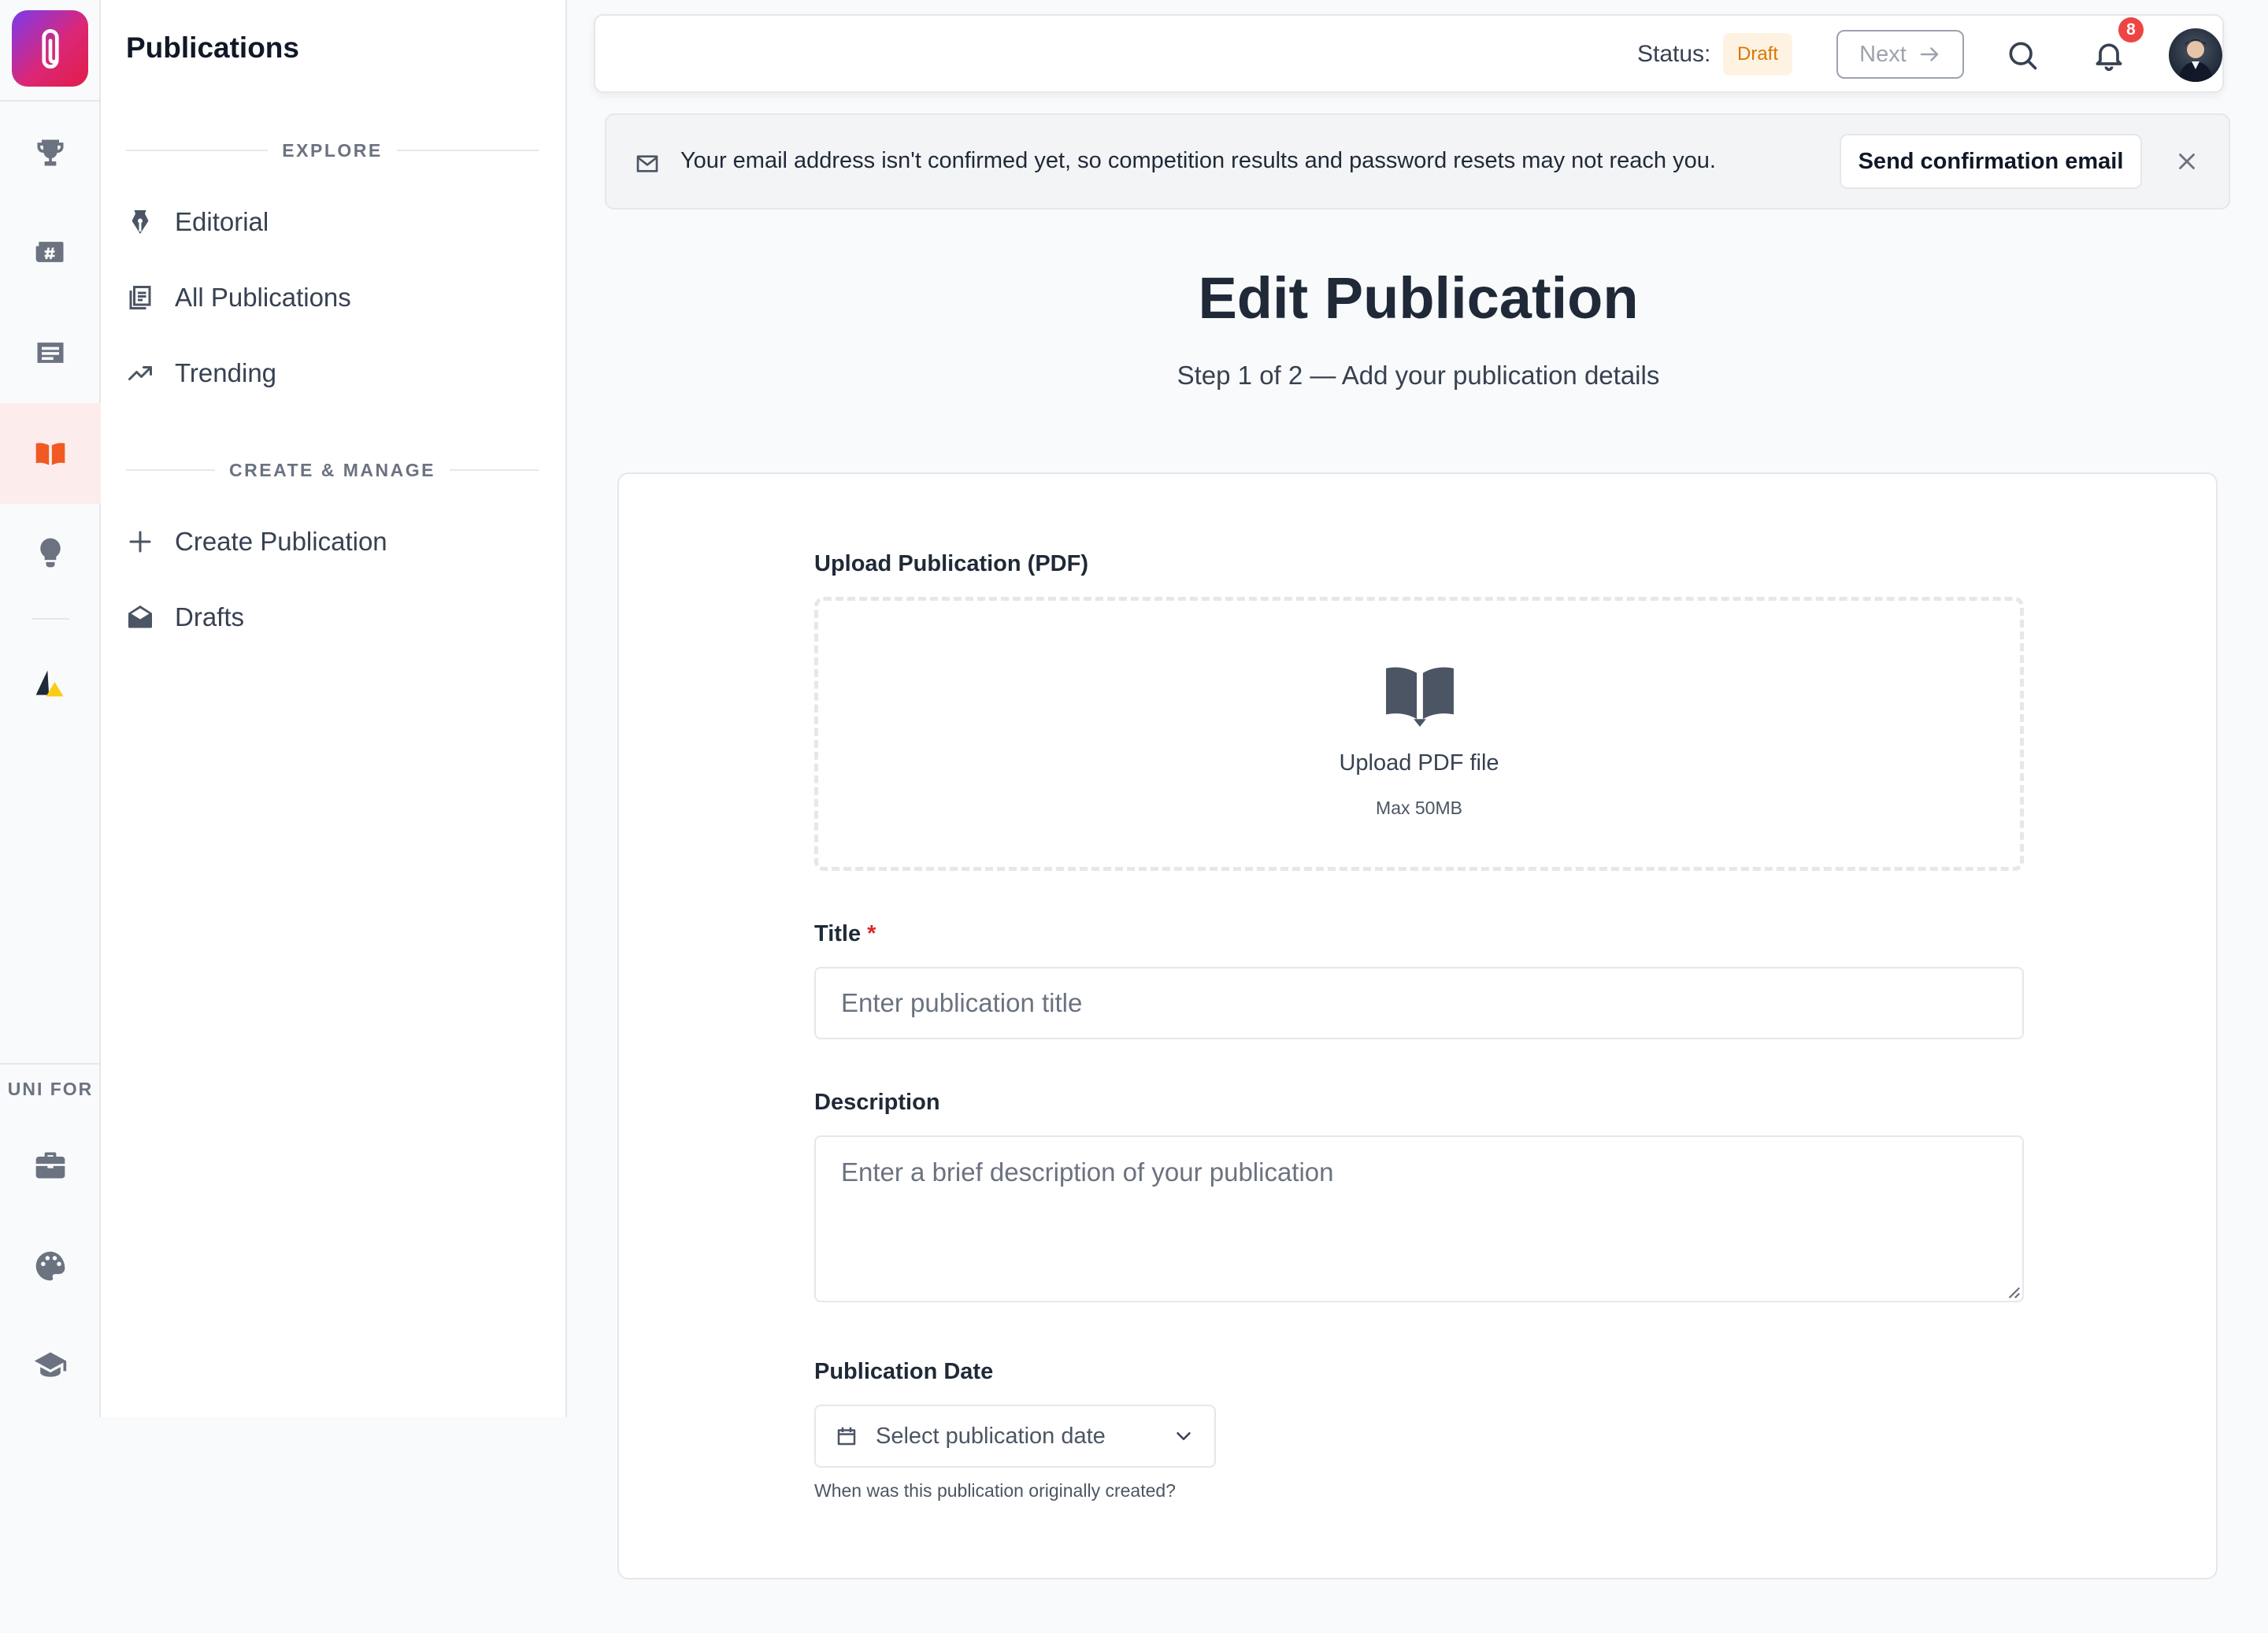 This screenshot has width=2268, height=1633. Describe the element at coordinates (226, 372) in the screenshot. I see `sidebar-item-label: Trending` at that location.